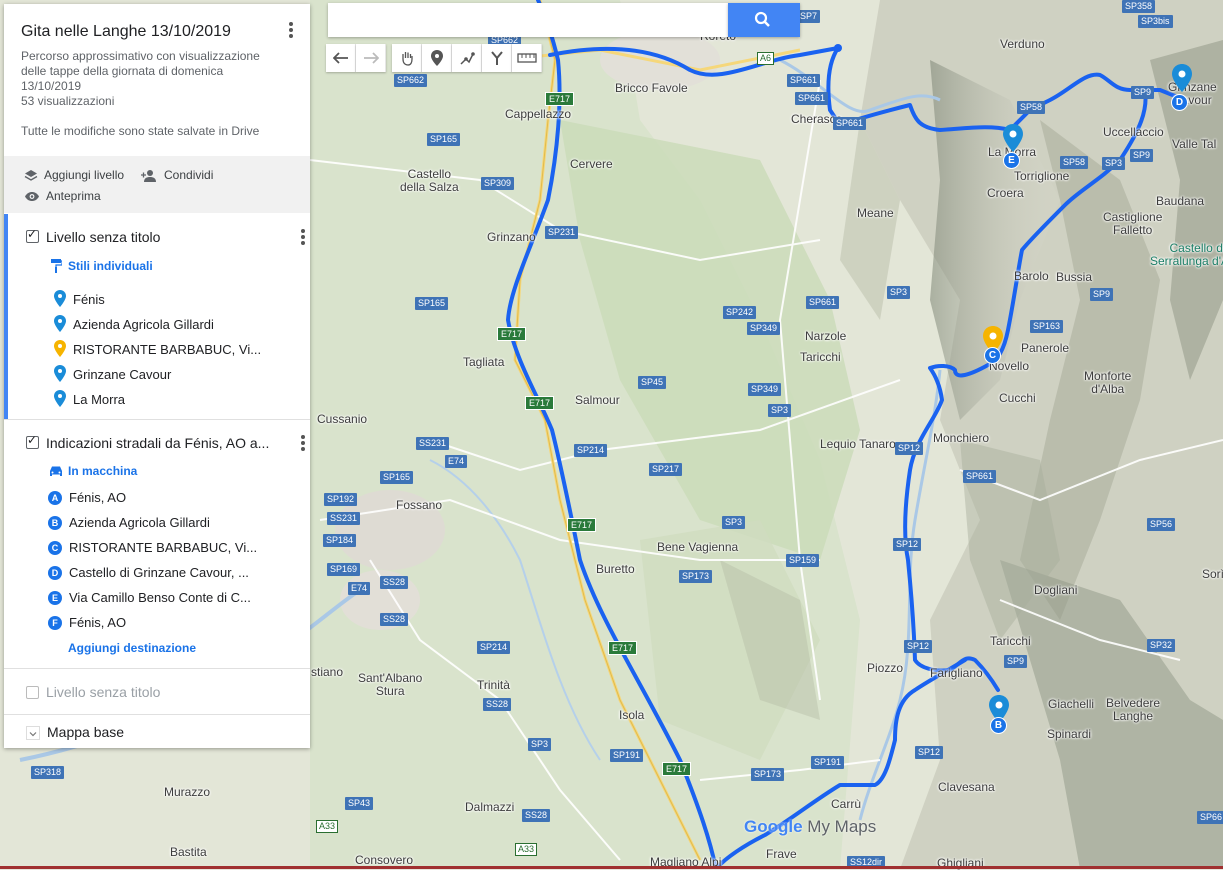 The width and height of the screenshot is (1223, 870). Describe the element at coordinates (62, 196) in the screenshot. I see `preview-button: Anteprima` at that location.